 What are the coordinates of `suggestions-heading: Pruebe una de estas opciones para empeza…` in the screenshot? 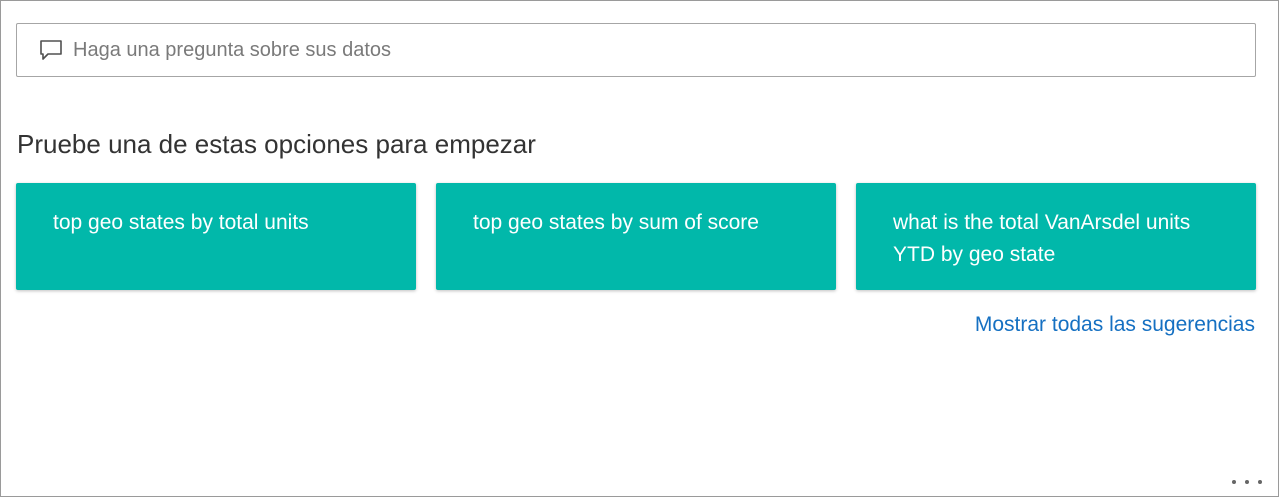 It's located at (276, 144).